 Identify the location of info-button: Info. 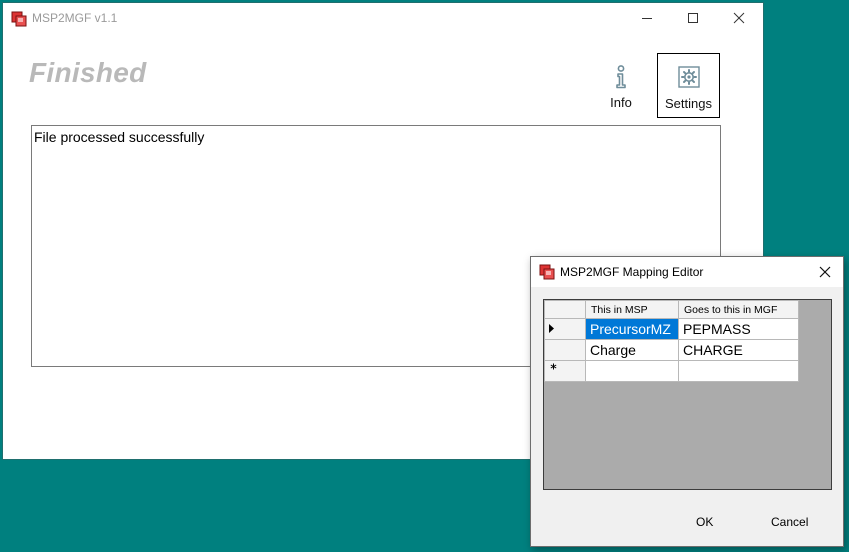
(621, 85).